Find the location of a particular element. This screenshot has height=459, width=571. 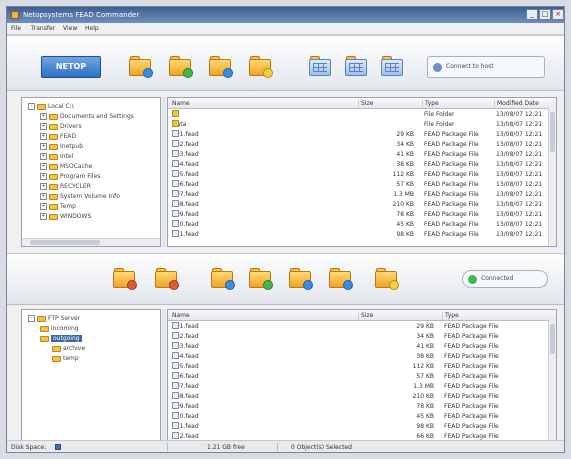

maximize-button: □ is located at coordinates (545, 14).